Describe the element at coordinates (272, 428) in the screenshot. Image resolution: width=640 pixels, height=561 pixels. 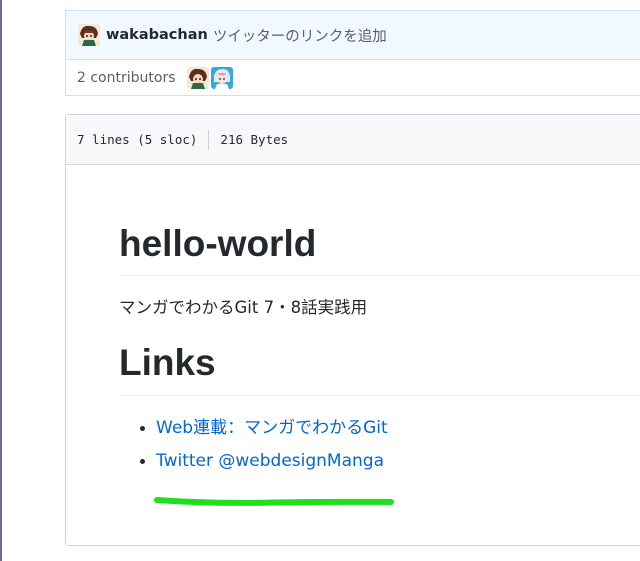
I see `link-web-series: Web連載：マンガでわかるGit` at that location.